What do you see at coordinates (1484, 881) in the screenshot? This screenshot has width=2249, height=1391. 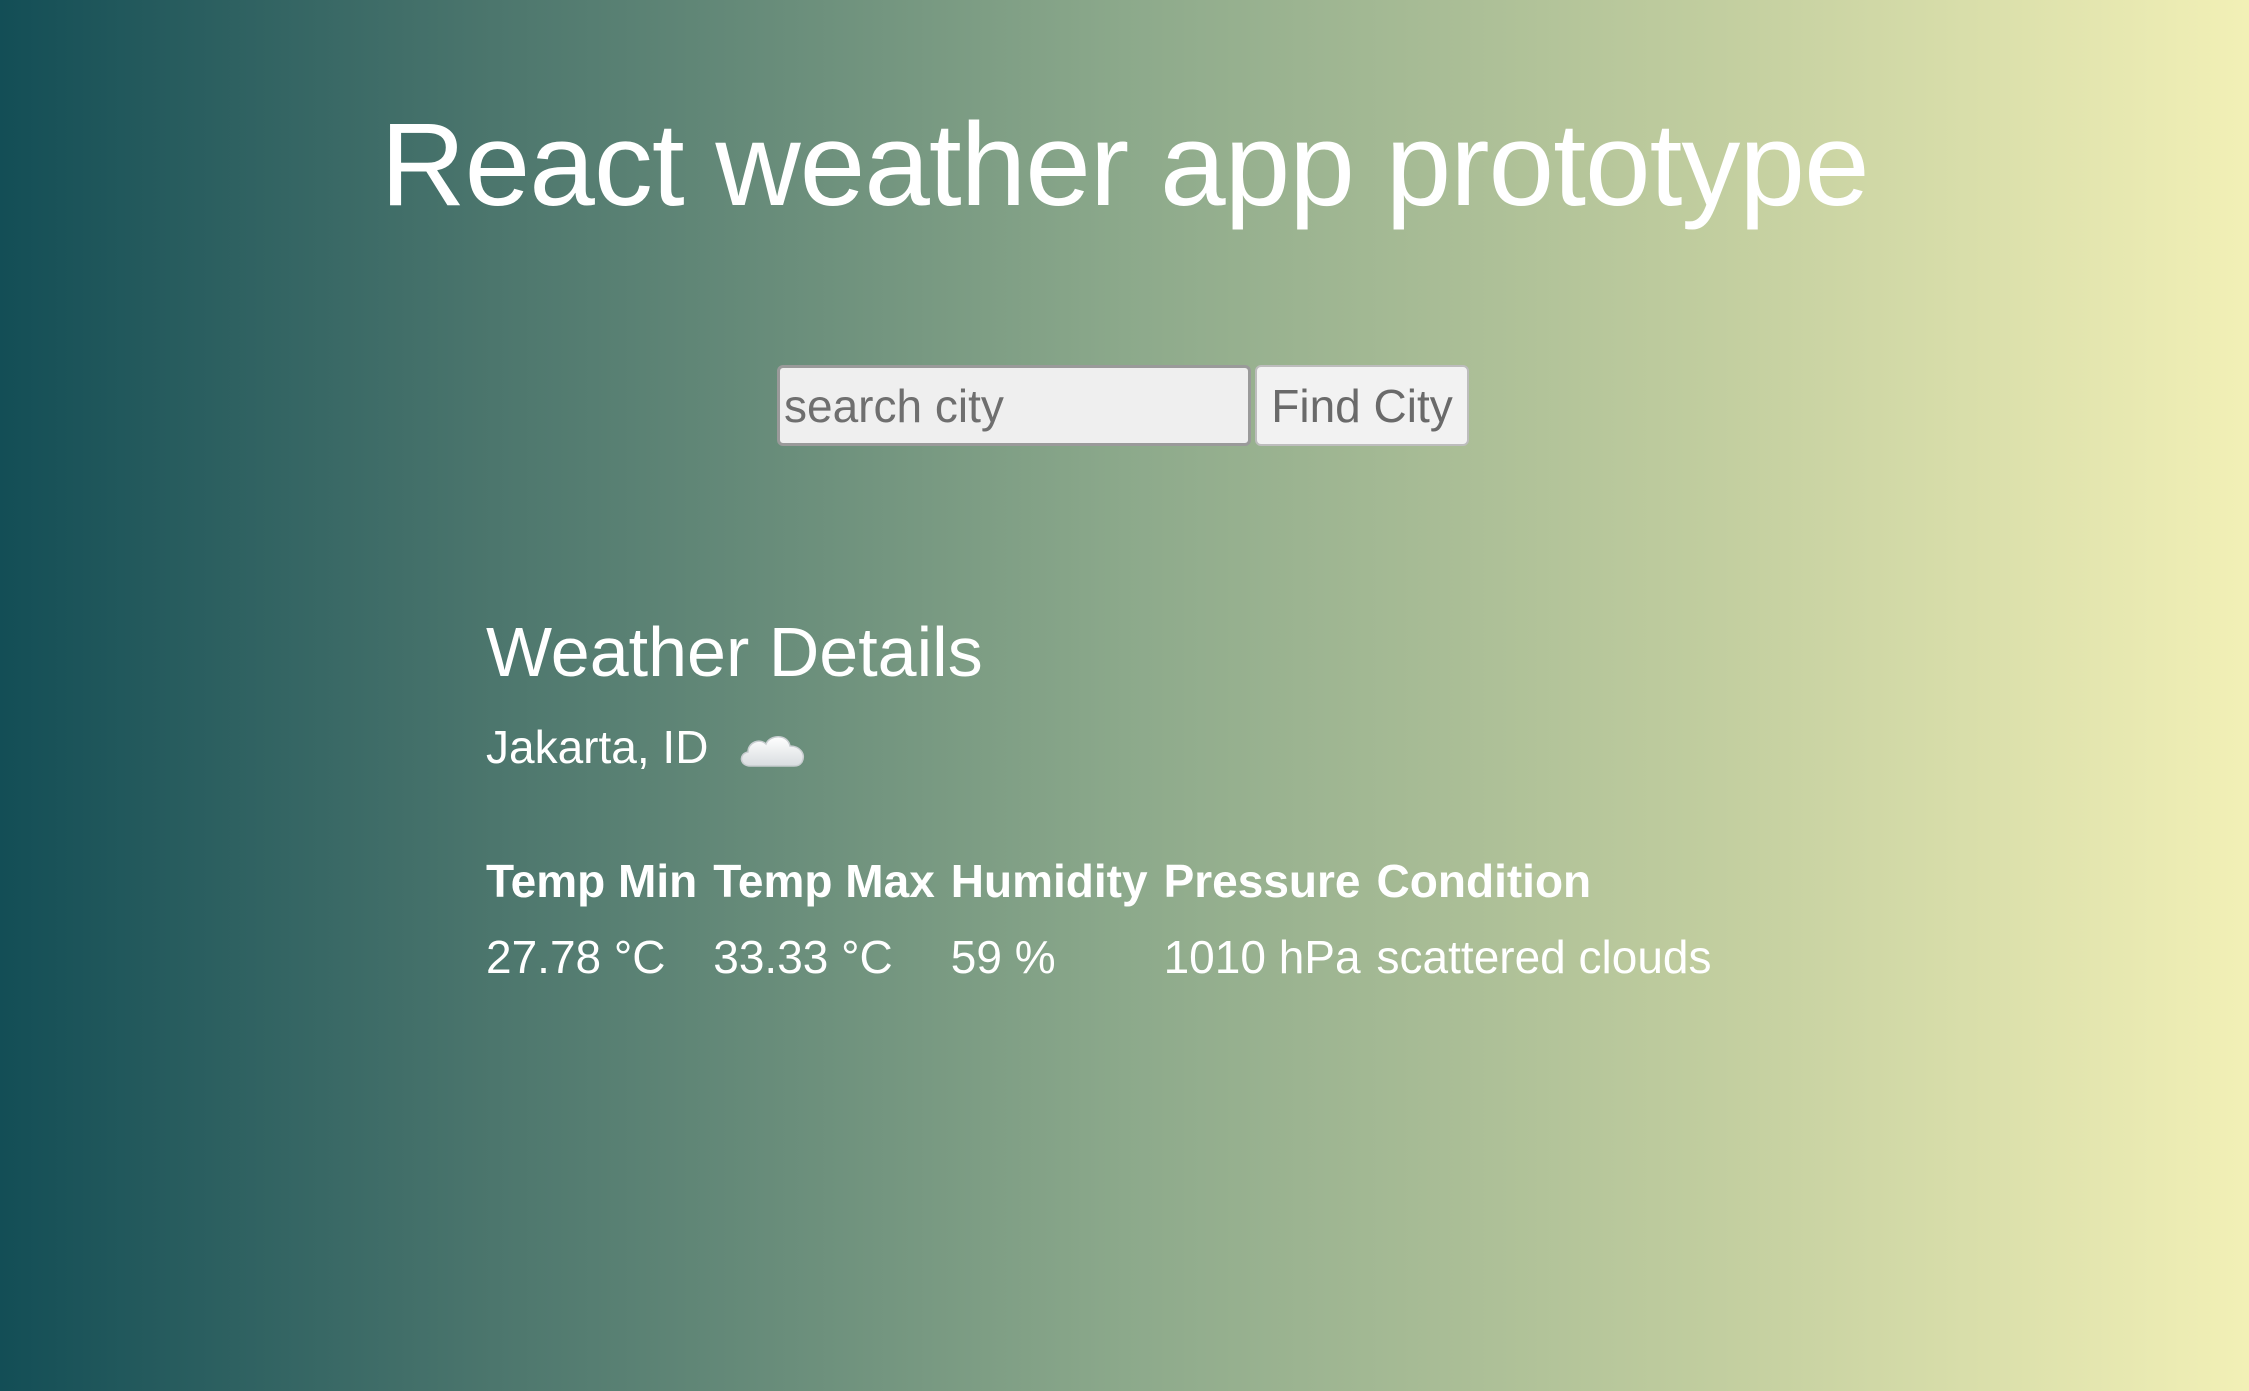 I see `header-condition: Condition` at bounding box center [1484, 881].